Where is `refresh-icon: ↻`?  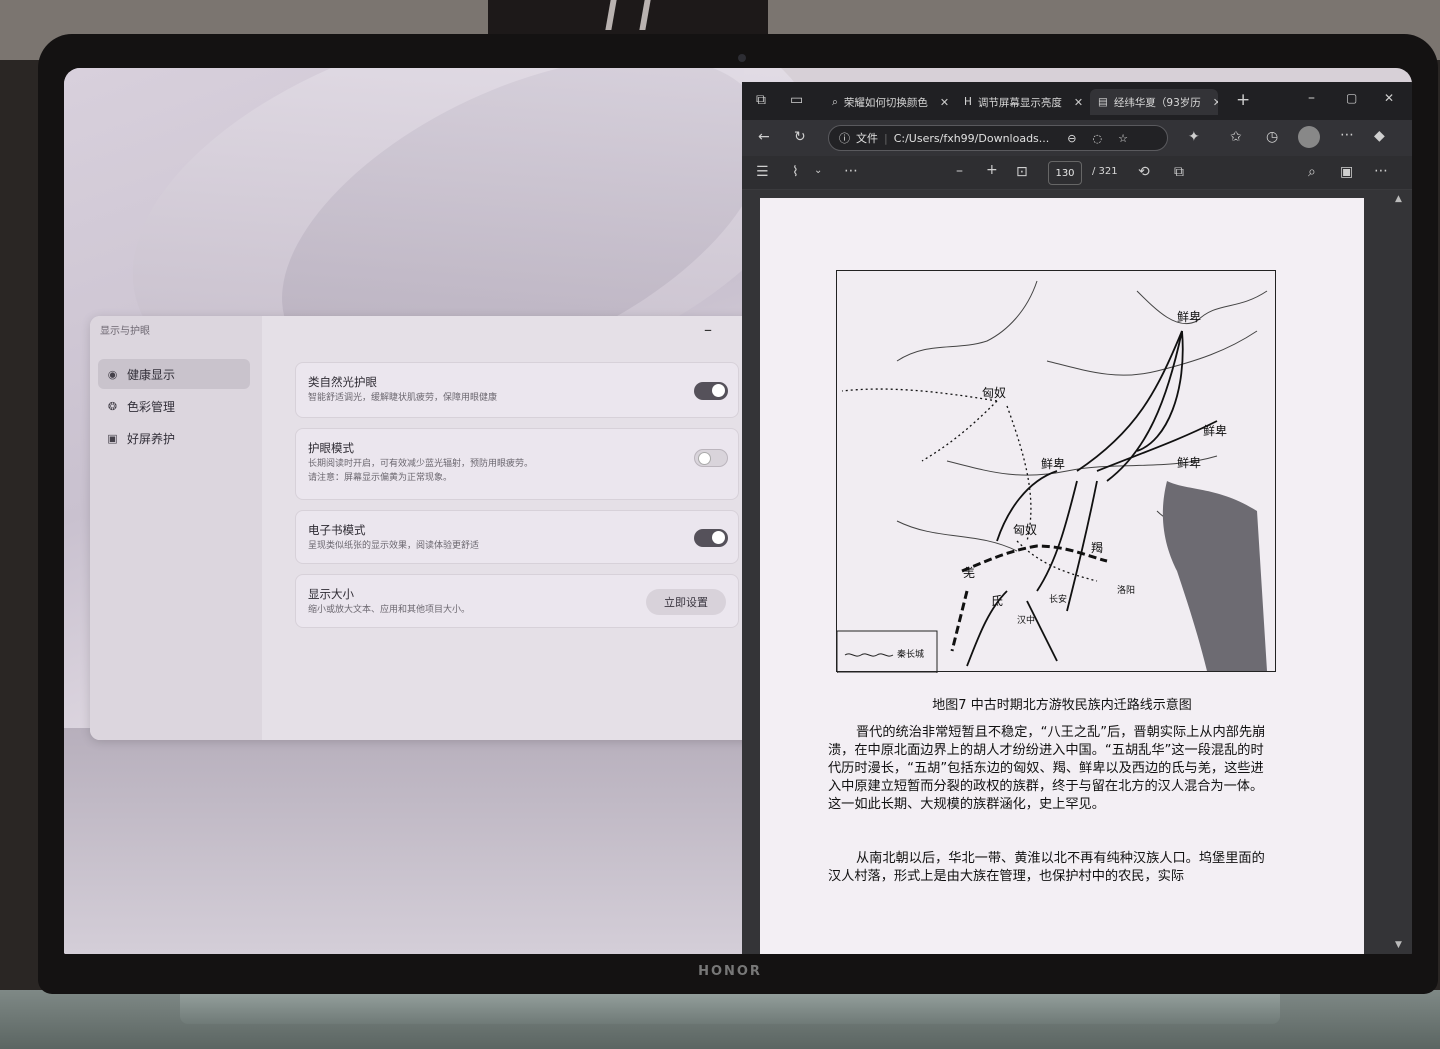
refresh-icon: ↻ is located at coordinates (800, 137).